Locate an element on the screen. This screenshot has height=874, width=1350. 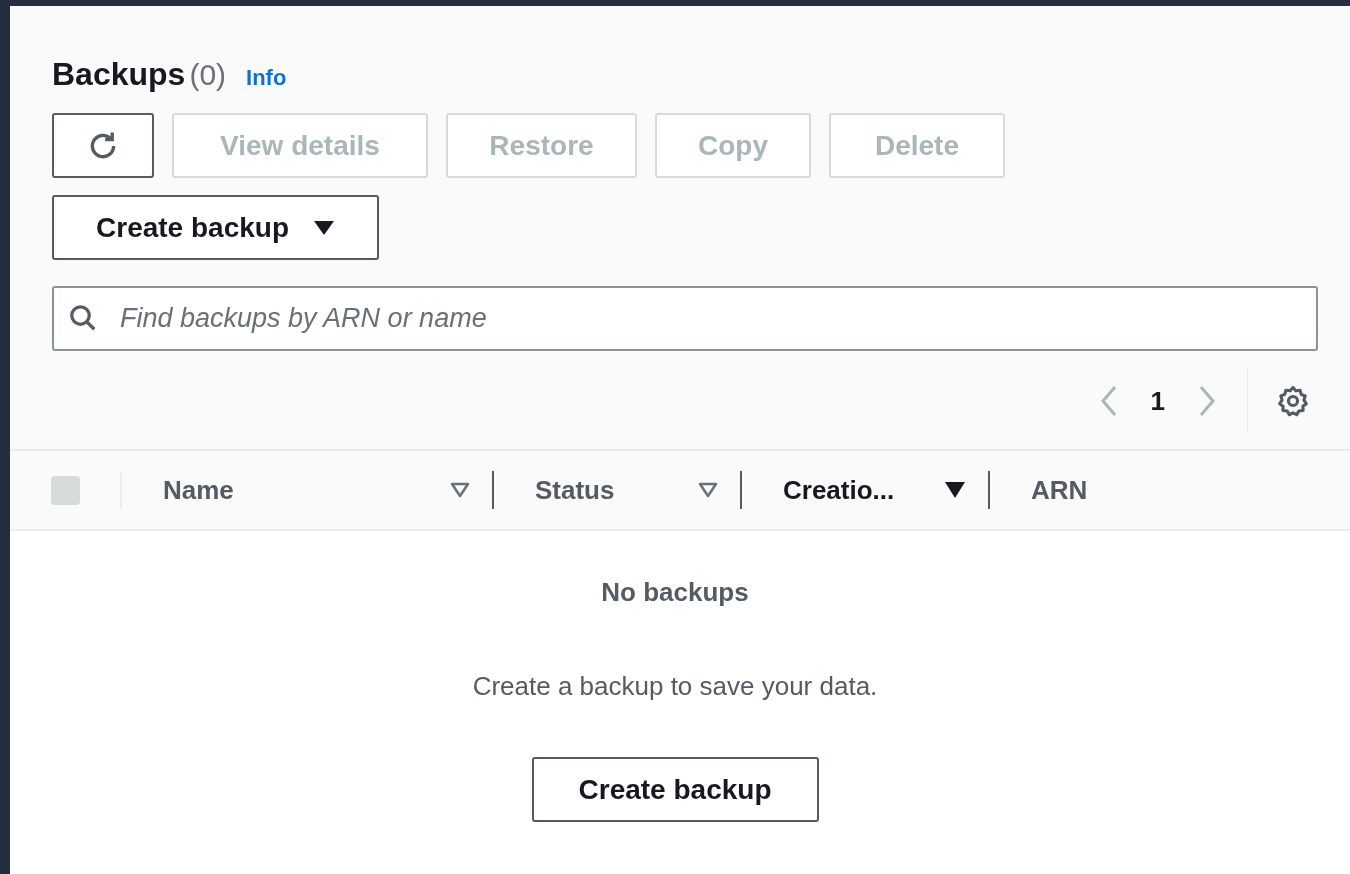
column-header: Name is located at coordinates (307, 490).